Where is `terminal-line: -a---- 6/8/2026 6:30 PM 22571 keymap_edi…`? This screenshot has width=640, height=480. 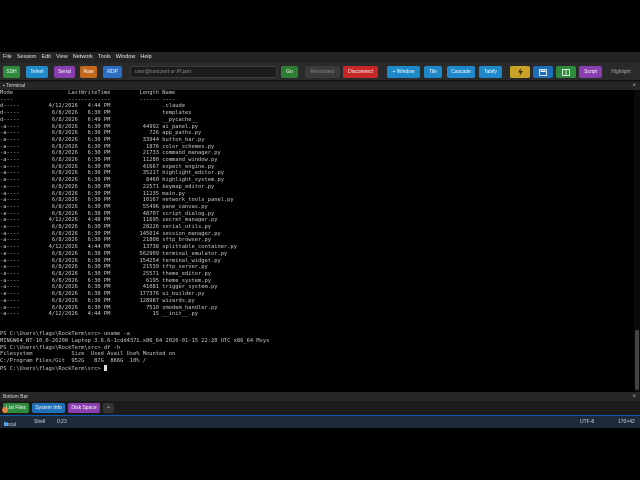
terminal-line: -a---- 6/8/2026 6:30 PM 22571 keymap_edi… is located at coordinates (107, 186).